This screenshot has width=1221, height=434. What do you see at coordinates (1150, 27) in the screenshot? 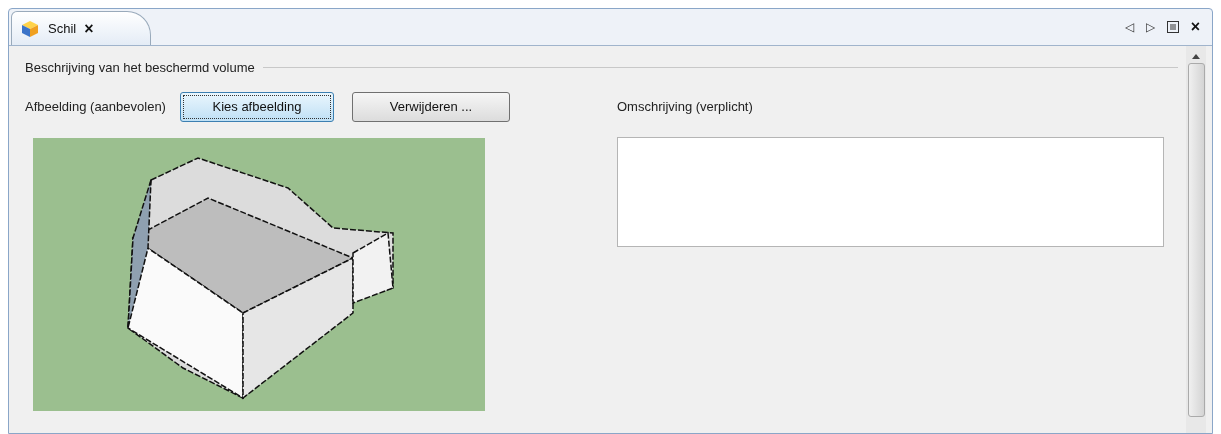
I see `next-icon: ▷` at bounding box center [1150, 27].